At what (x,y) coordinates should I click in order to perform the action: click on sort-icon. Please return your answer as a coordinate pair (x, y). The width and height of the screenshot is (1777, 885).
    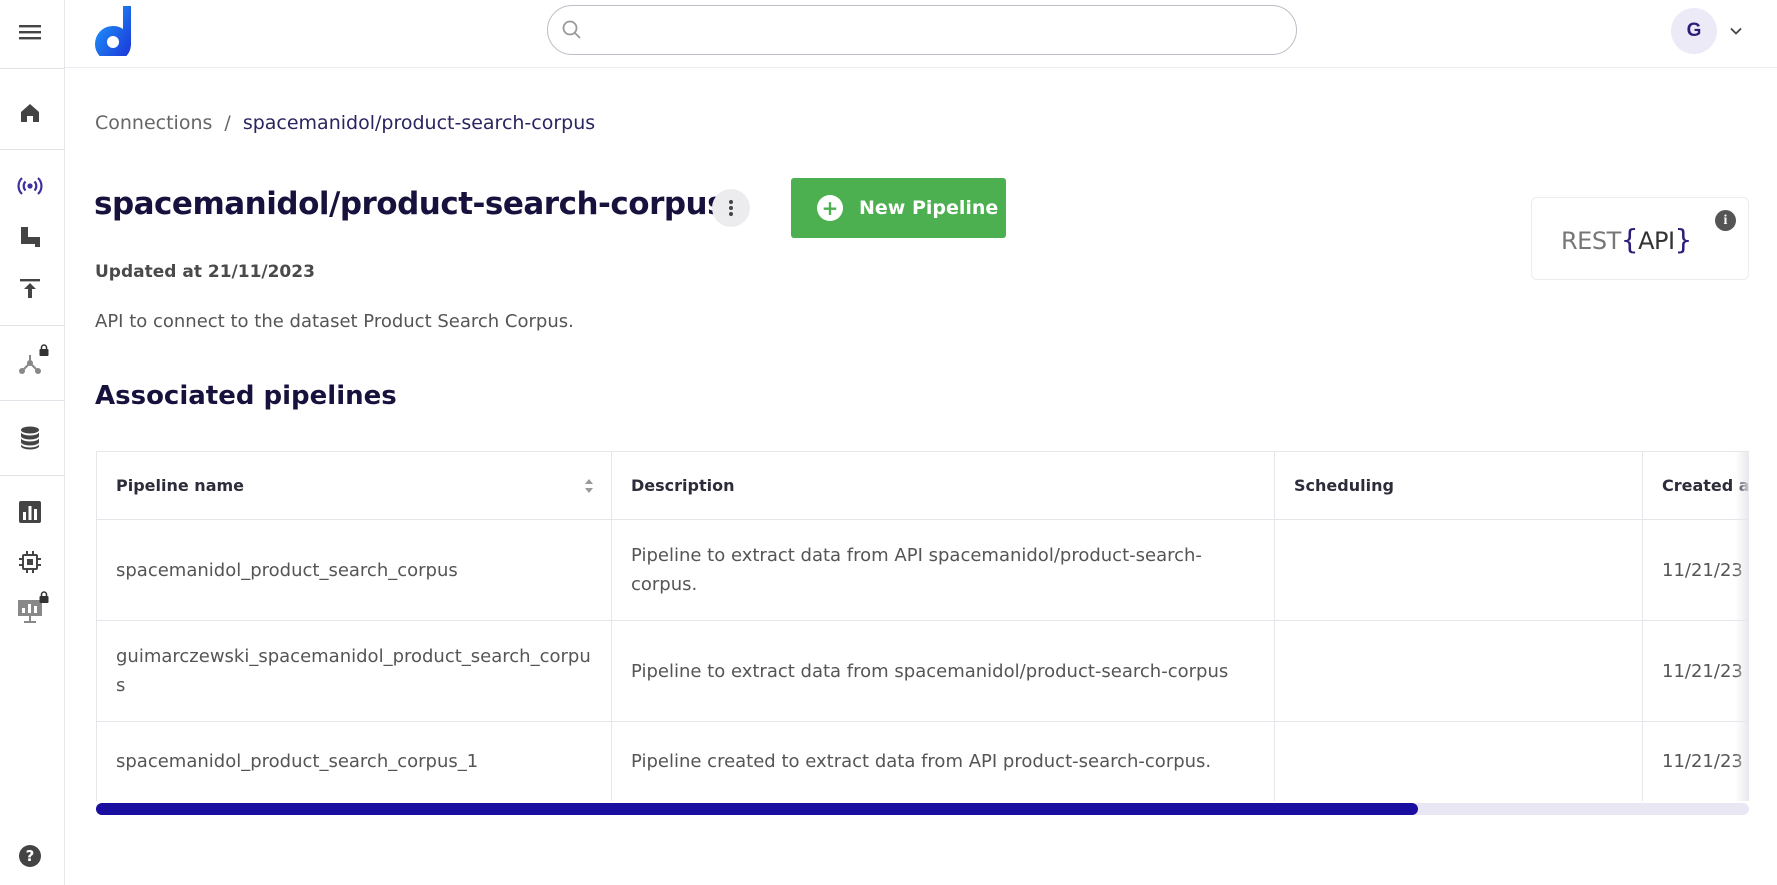
    Looking at the image, I should click on (589, 486).